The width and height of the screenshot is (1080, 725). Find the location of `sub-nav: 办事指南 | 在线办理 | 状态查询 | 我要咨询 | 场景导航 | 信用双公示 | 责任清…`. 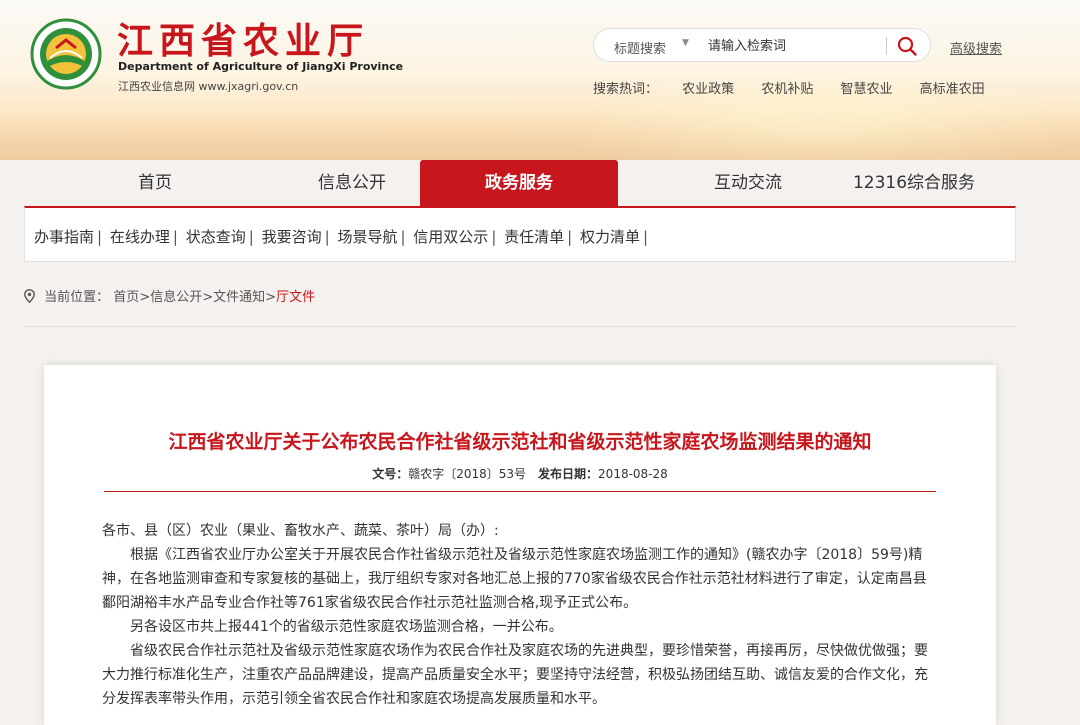

sub-nav: 办事指南 | 在线办理 | 状态查询 | 我要咨询 | 场景导航 | 信用双公示 | 责任清… is located at coordinates (520, 234).